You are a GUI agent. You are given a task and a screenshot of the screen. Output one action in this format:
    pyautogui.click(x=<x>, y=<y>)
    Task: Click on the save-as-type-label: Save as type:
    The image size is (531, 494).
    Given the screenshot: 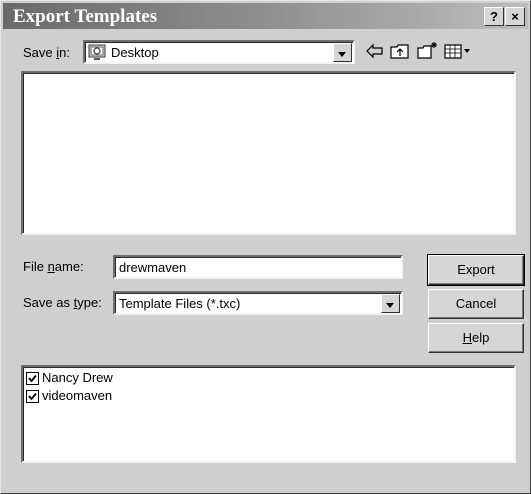 What is the action you would take?
    pyautogui.click(x=62, y=302)
    